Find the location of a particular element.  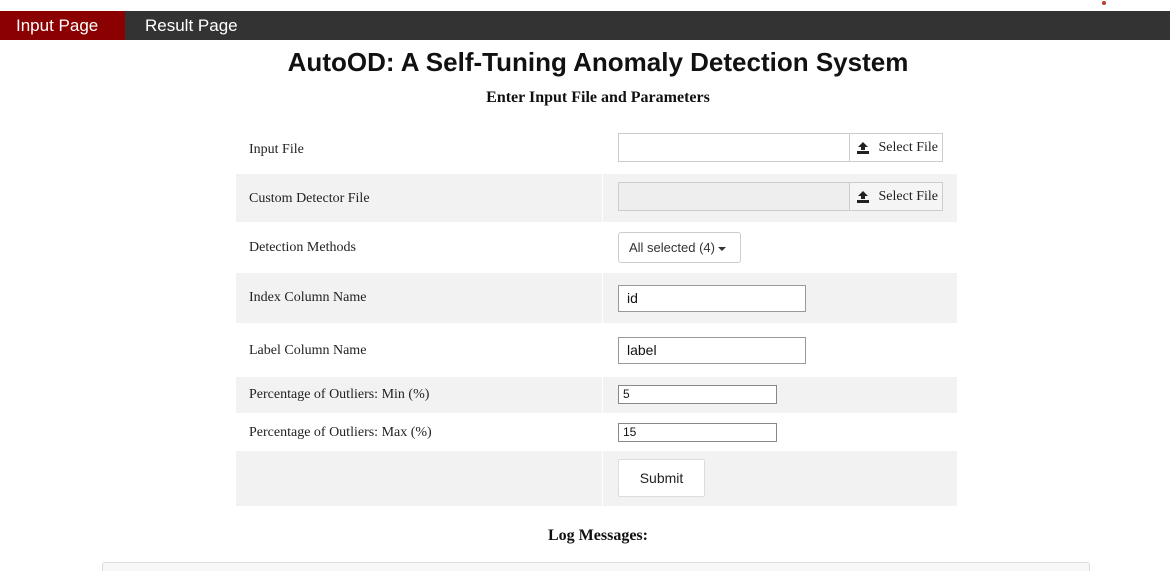

label-column-label: Label Column Name is located at coordinates (308, 350).